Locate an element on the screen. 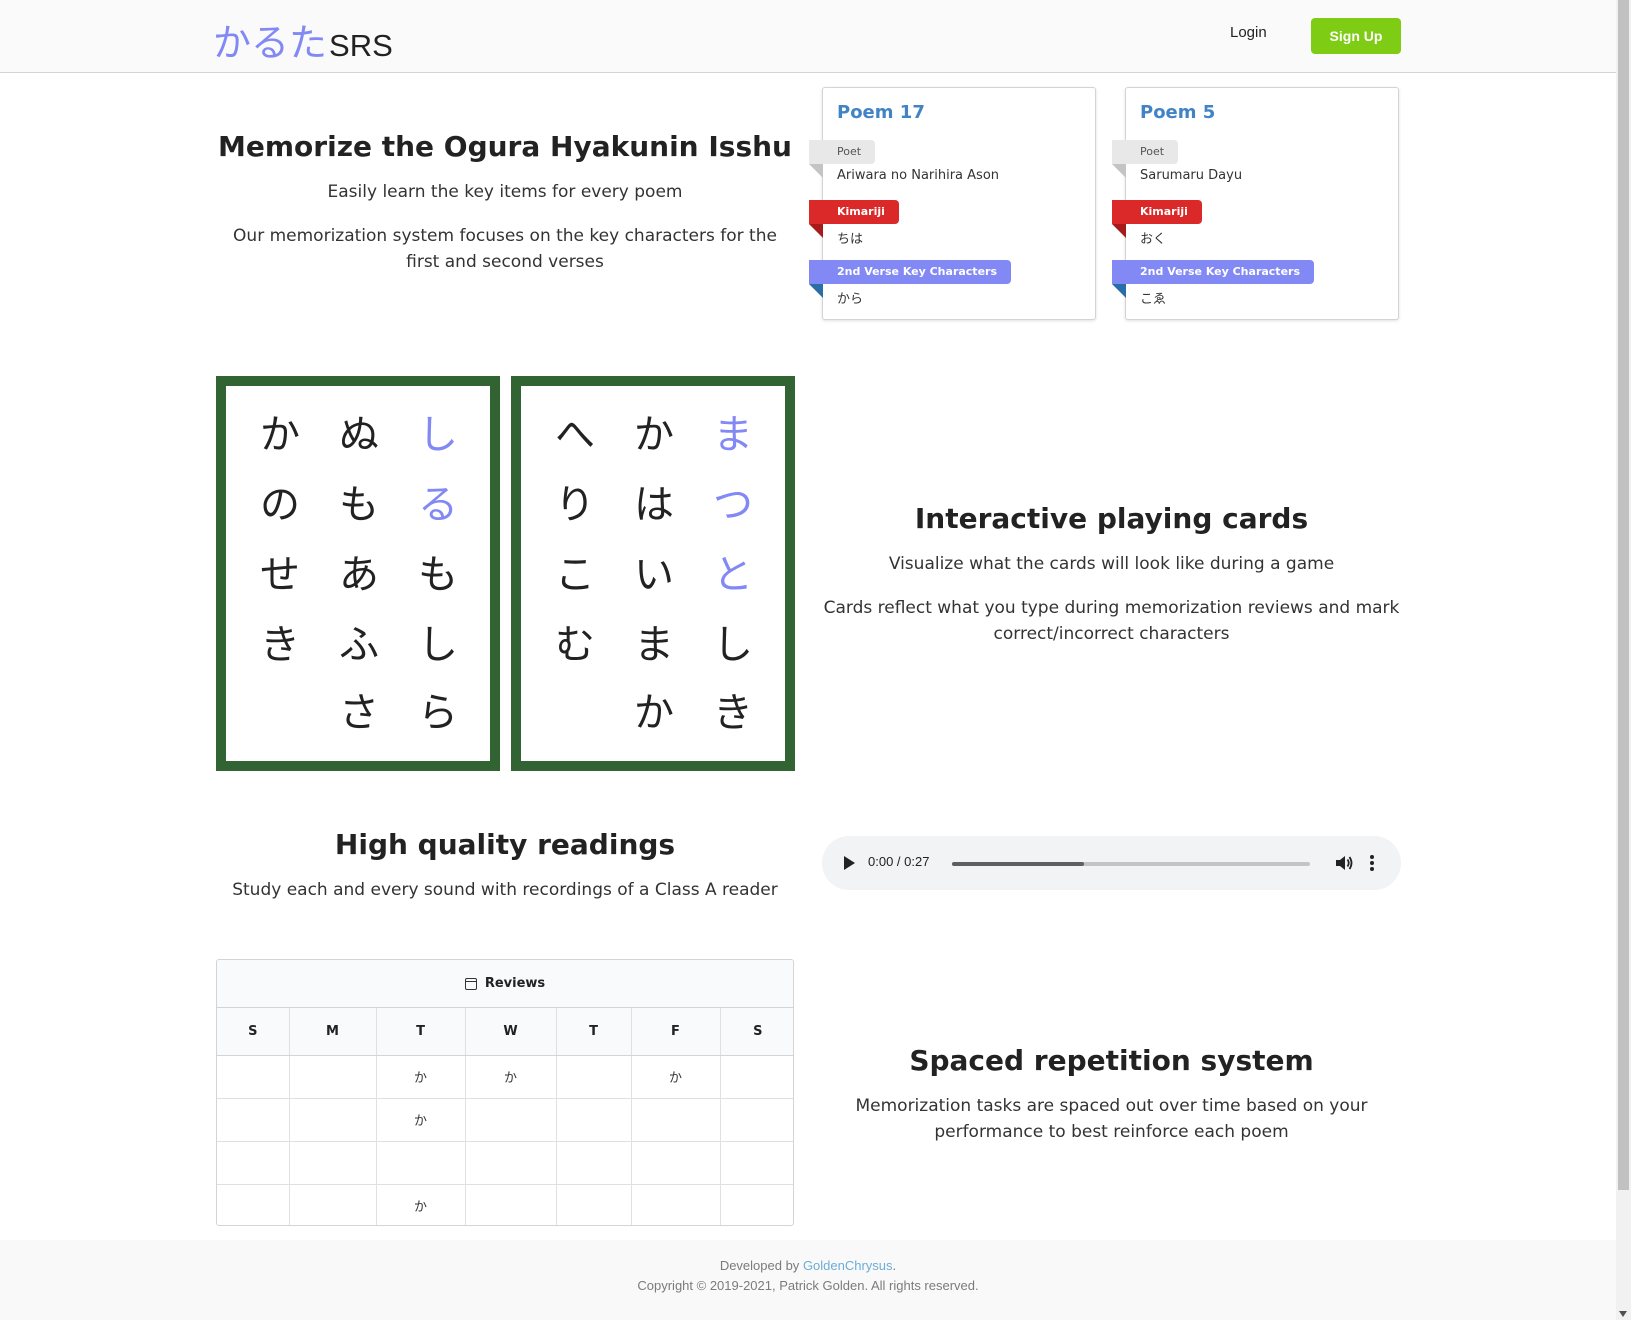 The image size is (1631, 1320). audio-time: 0:00 / 0:27 is located at coordinates (899, 861).